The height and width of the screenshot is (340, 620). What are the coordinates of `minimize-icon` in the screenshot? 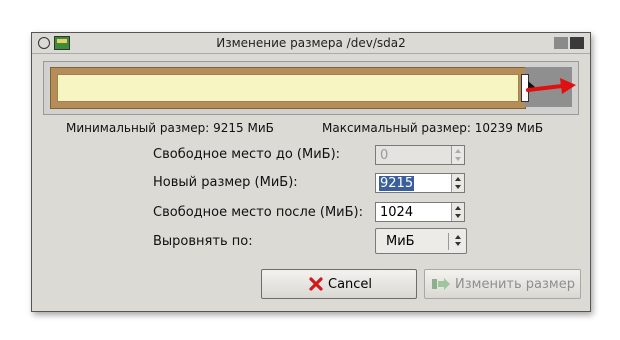 It's located at (561, 43).